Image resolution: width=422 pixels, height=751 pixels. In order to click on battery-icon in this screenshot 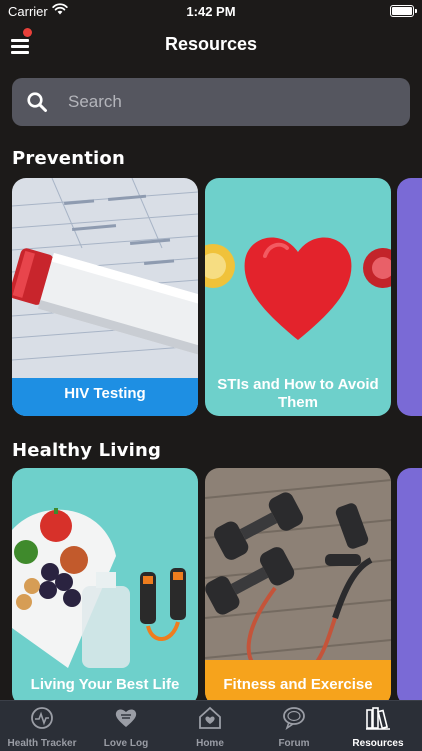, I will do `click(403, 11)`.